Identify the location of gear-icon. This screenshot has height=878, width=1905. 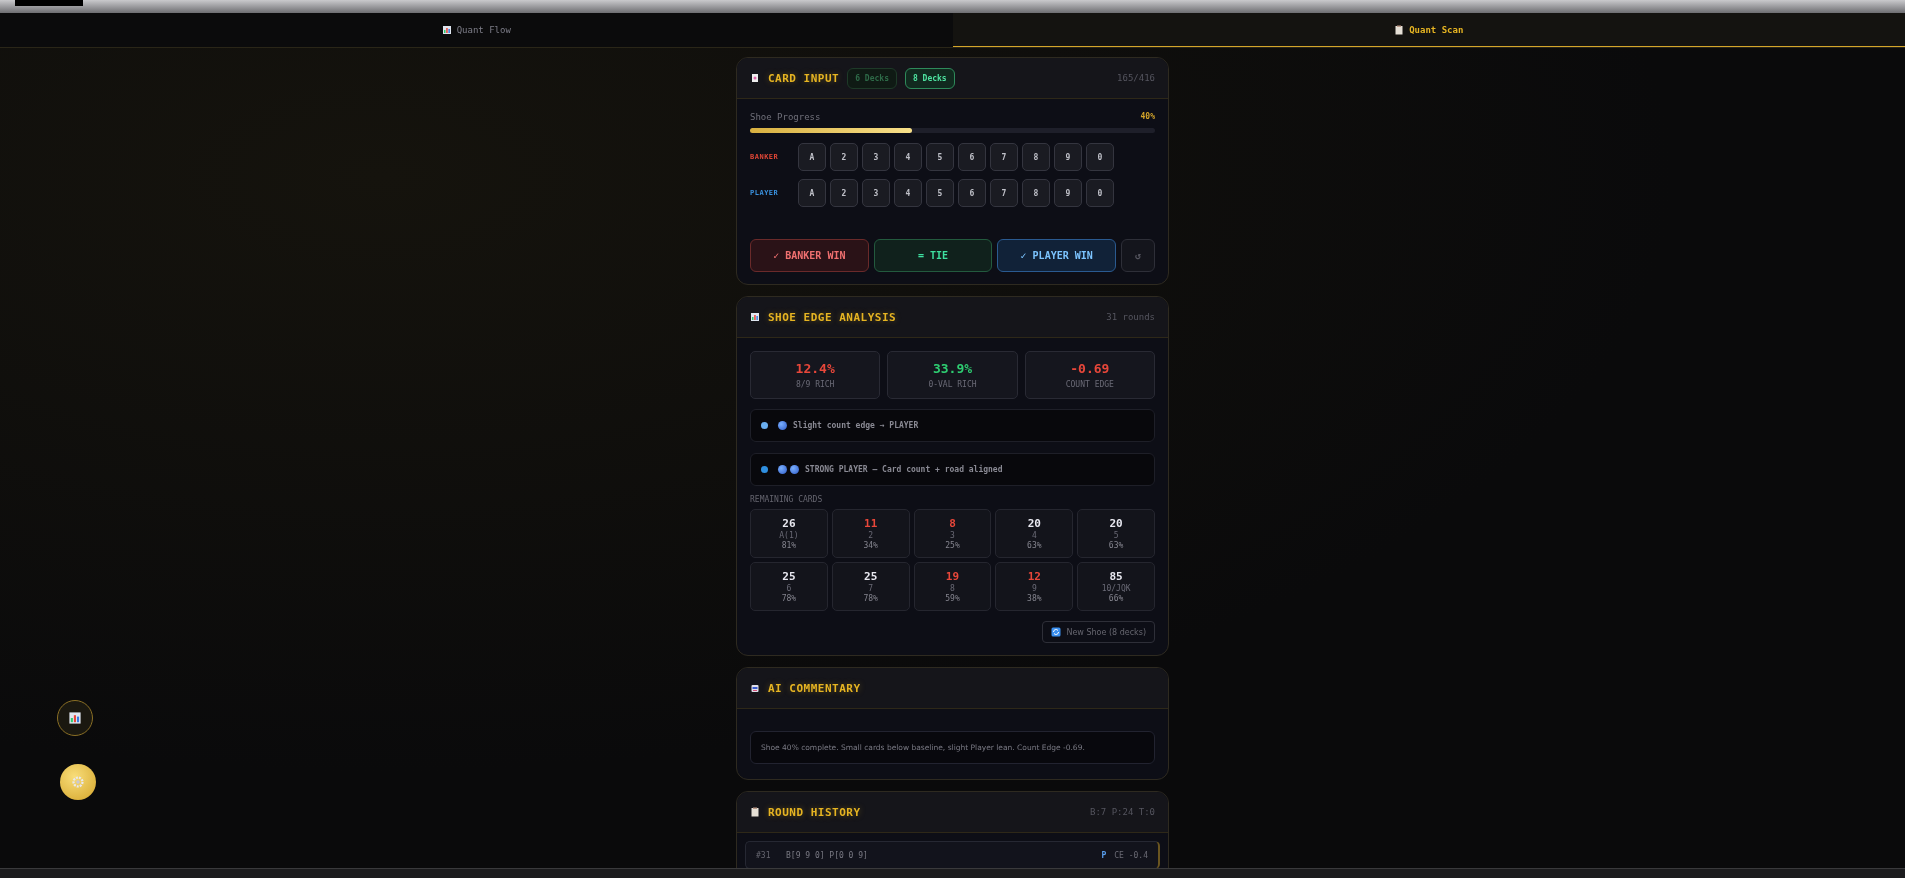
(78, 782).